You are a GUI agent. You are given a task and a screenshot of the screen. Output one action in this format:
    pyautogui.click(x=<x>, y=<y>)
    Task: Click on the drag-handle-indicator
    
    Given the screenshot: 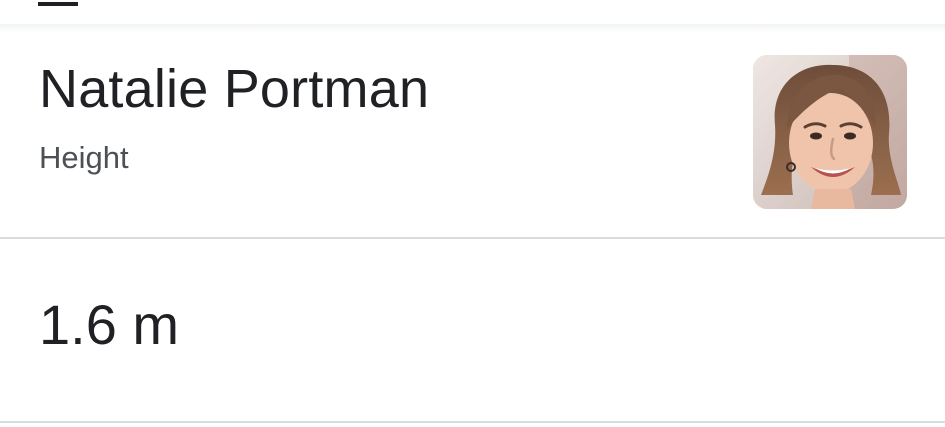 What is the action you would take?
    pyautogui.click(x=58, y=4)
    